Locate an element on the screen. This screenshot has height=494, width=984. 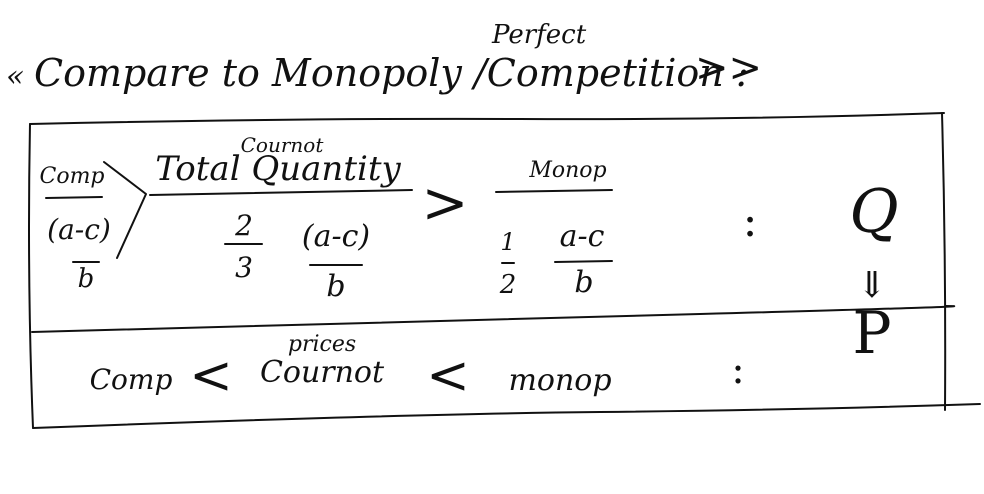
monop-coef-den: 2 is located at coordinates (508, 285).